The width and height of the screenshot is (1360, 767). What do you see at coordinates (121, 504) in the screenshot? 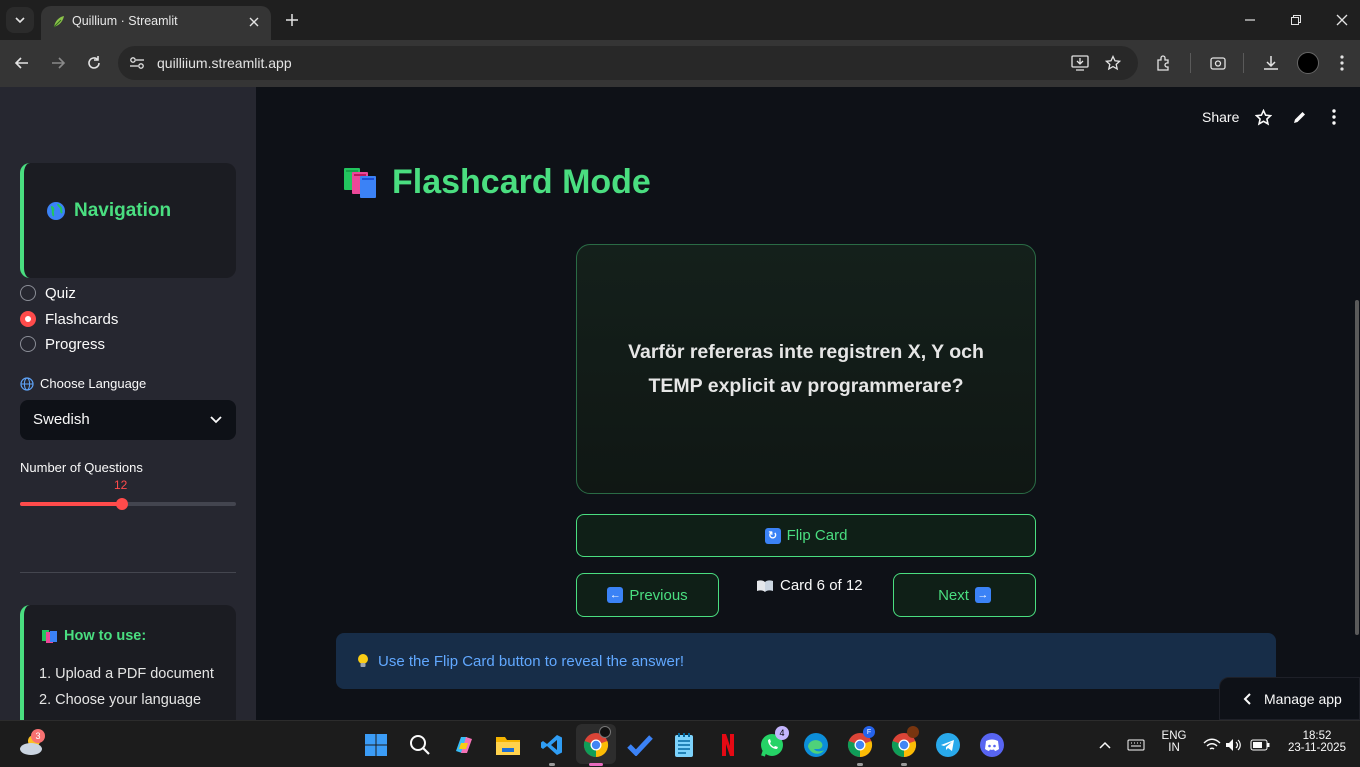
I see `slider-thumb` at bounding box center [121, 504].